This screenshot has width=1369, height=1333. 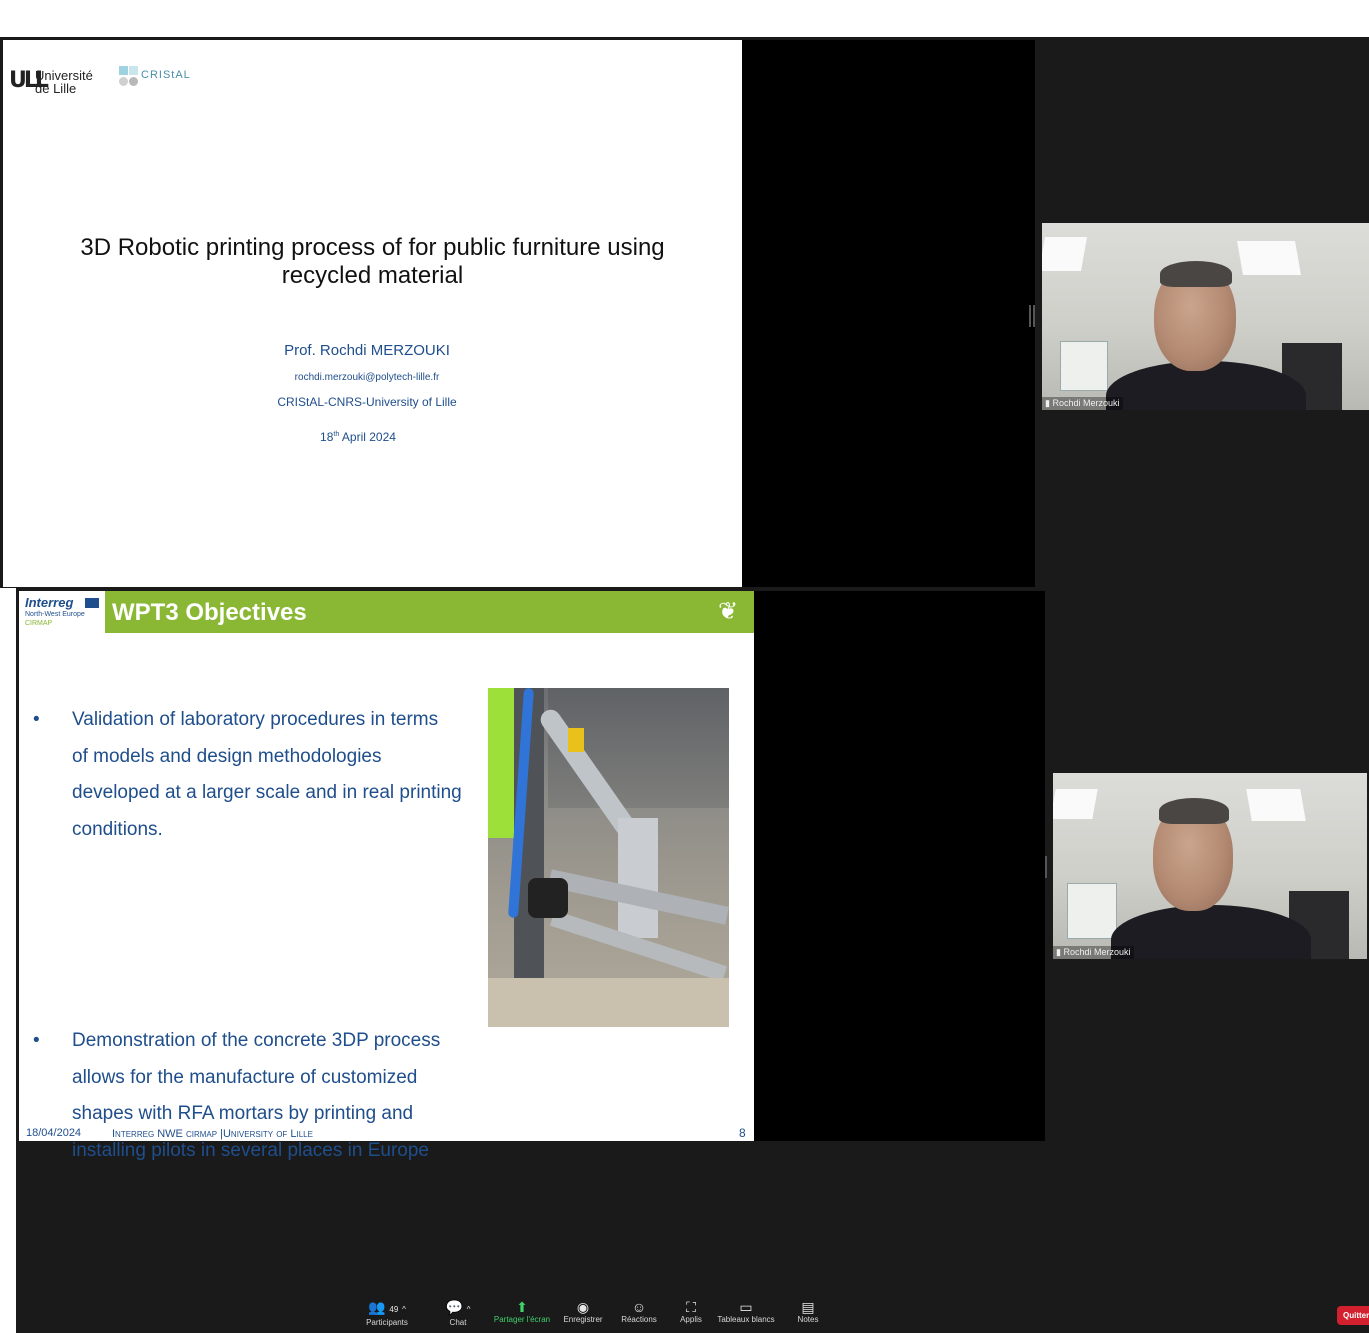 I want to click on plant-hand-icon: ❦, so click(x=728, y=611).